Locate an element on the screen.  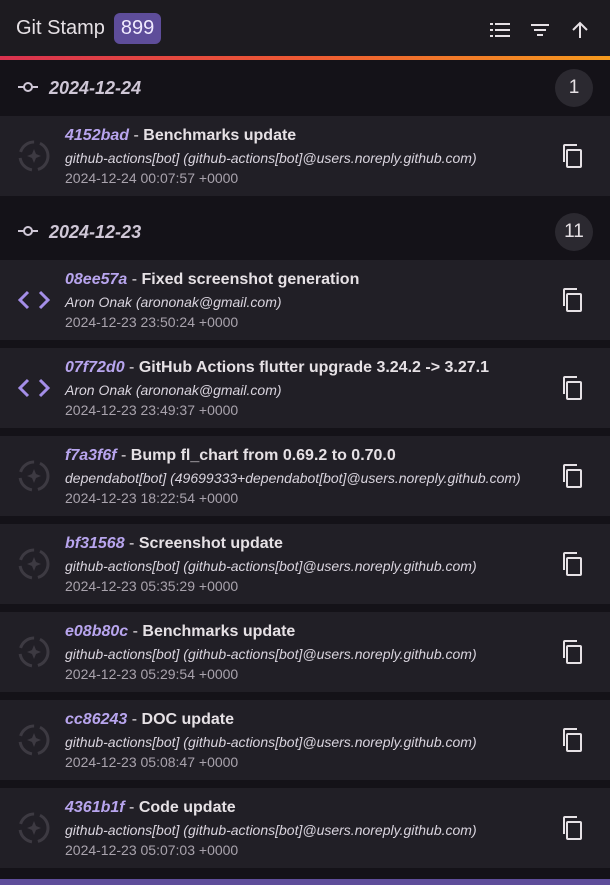
commit-datetime: 2024-12-23 23:50:24 +0000 is located at coordinates (152, 322).